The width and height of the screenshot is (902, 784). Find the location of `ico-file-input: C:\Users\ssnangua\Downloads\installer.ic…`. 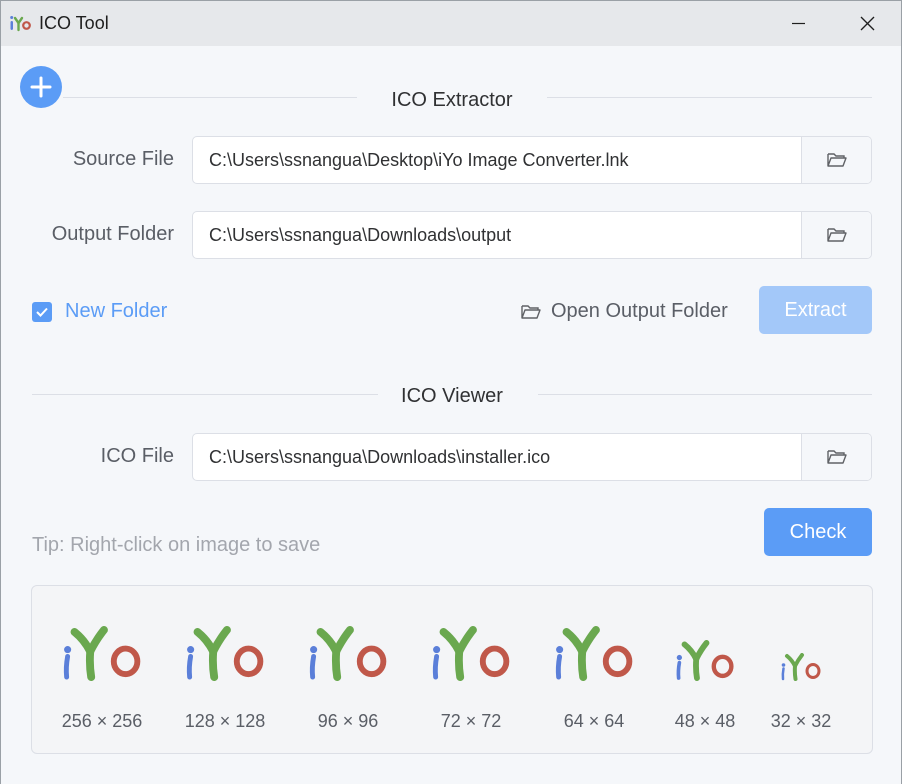

ico-file-input: C:\Users\ssnangua\Downloads\installer.ic… is located at coordinates (532, 457).